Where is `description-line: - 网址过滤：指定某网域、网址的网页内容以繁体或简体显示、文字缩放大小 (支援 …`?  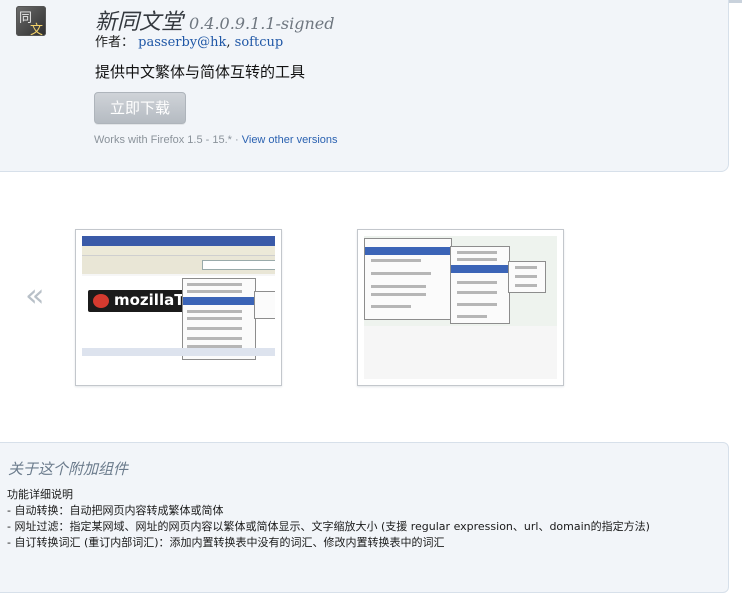
description-line: - 网址过滤：指定某网域、网址的网页内容以繁体或简体显示、文字缩放大小 (支援 … is located at coordinates (328, 526).